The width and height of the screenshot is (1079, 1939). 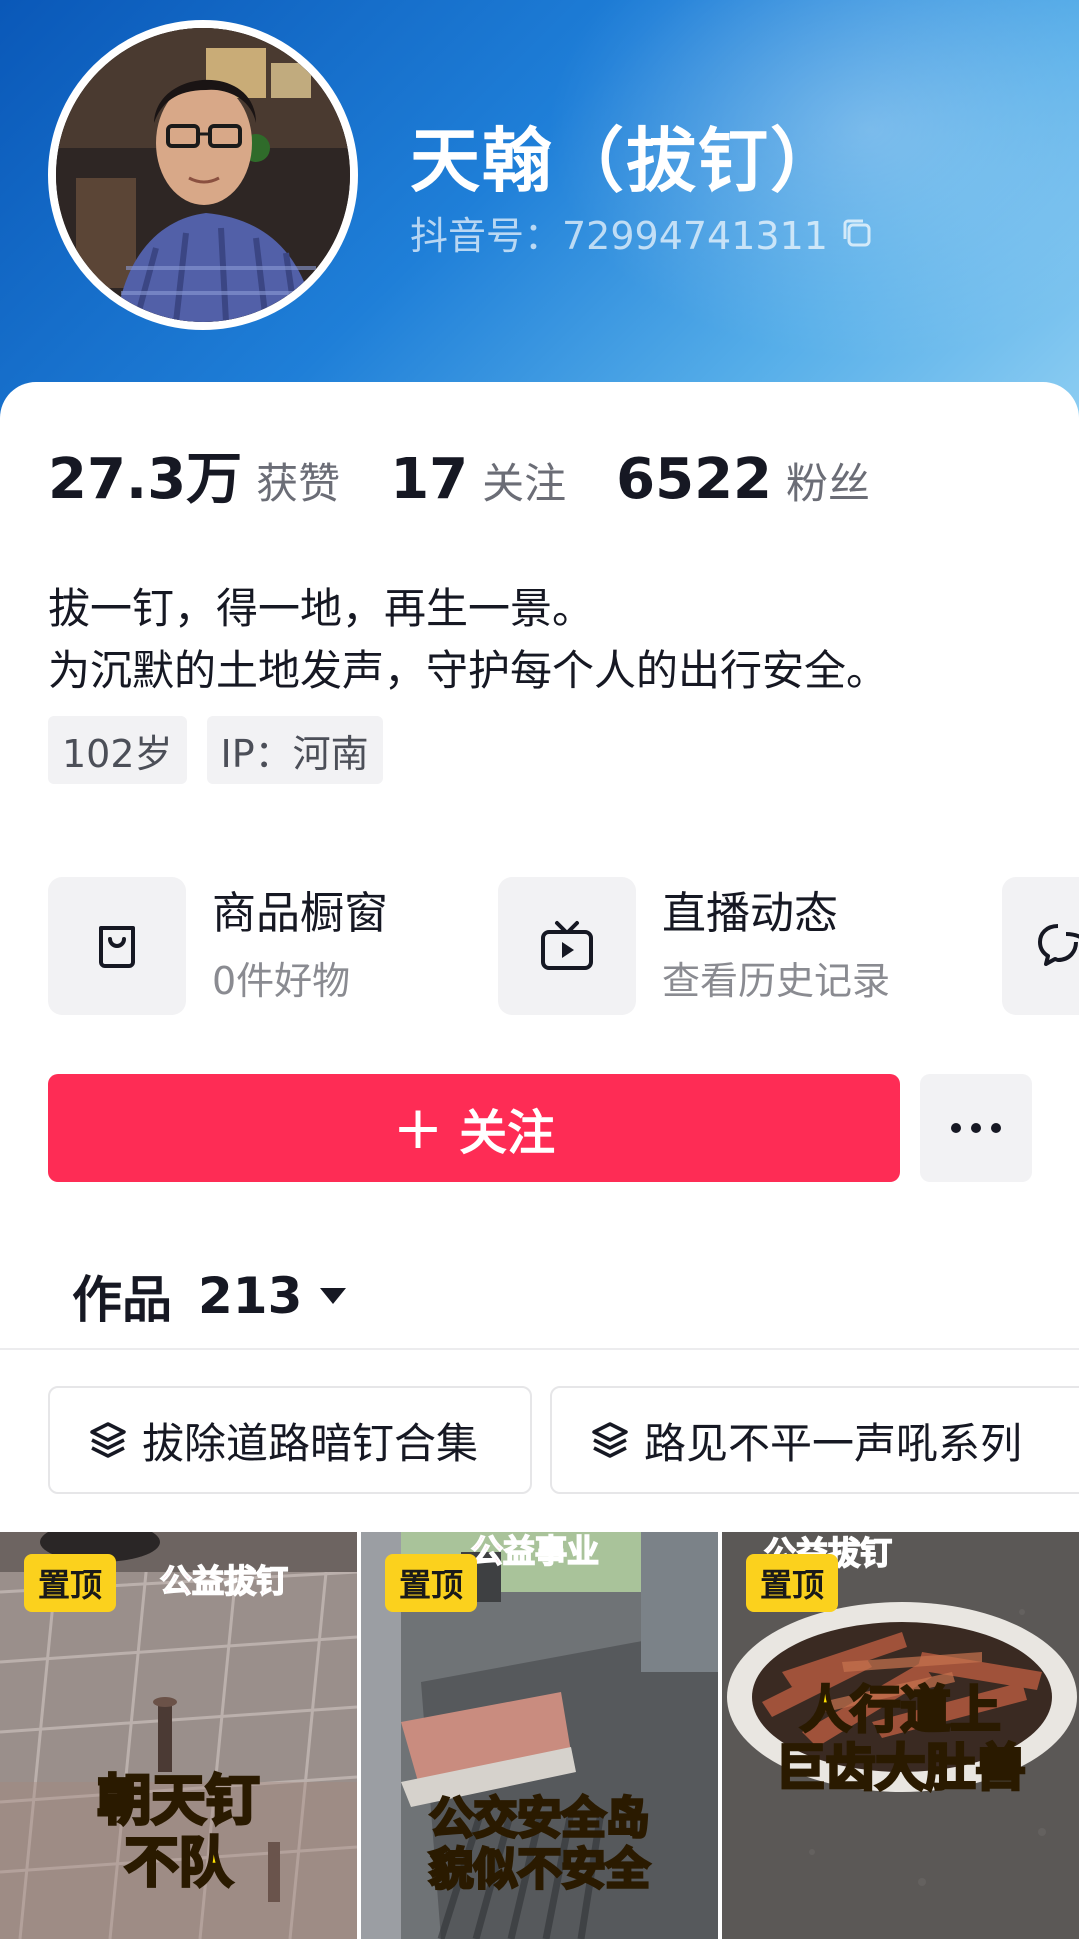 I want to click on stat-followers: 6522 粉丝, so click(x=743, y=479).